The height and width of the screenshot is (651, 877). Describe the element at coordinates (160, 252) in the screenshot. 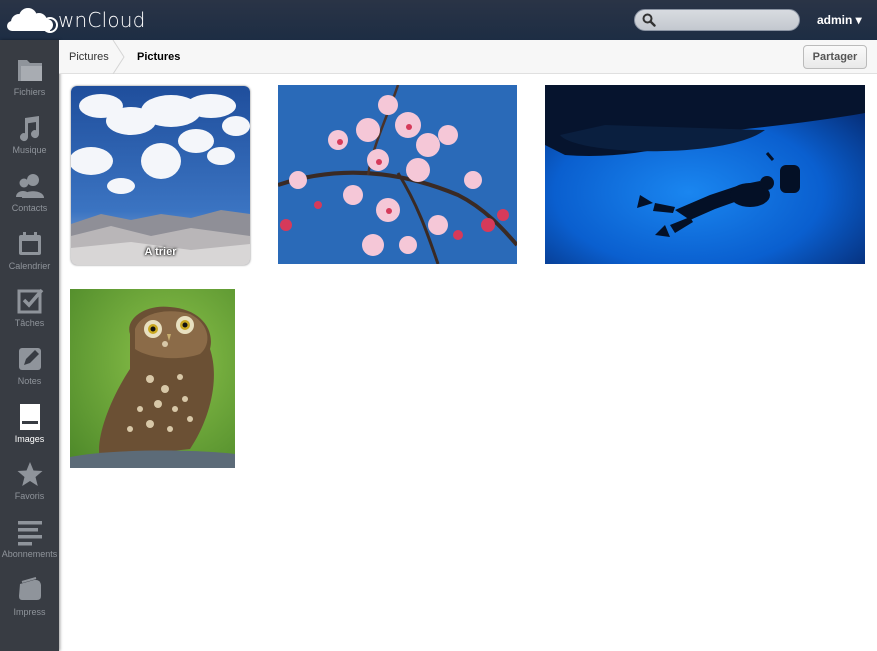

I see `album-label: A trier` at that location.